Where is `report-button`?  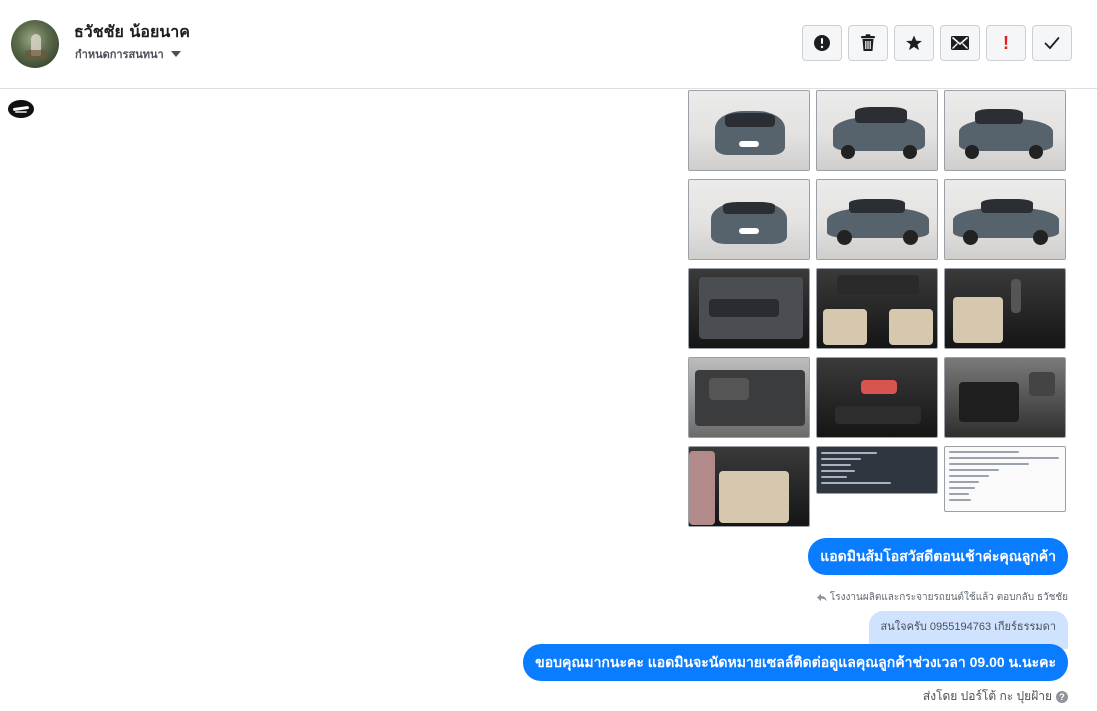 report-button is located at coordinates (822, 43).